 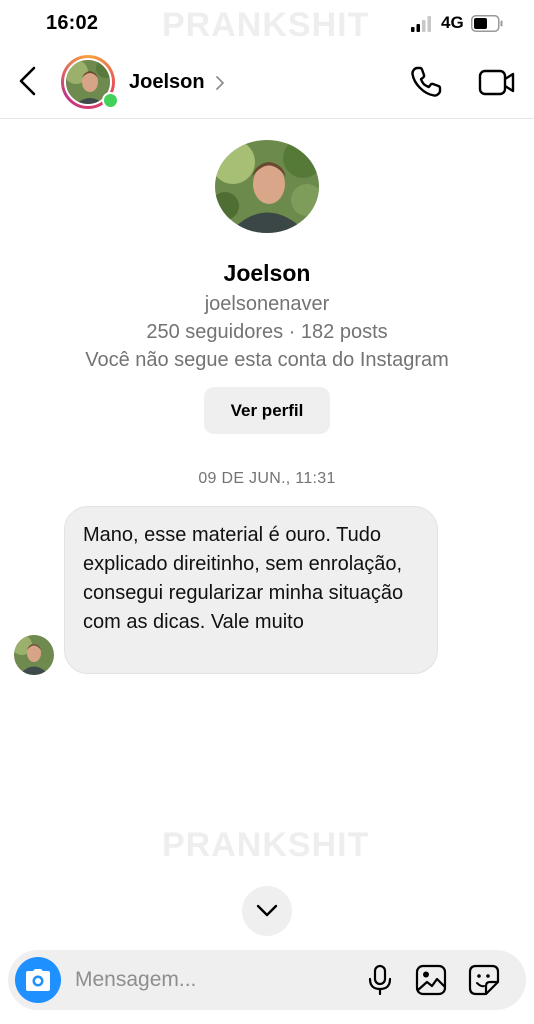 What do you see at coordinates (72, 23) in the screenshot?
I see `status-time: 16:02` at bounding box center [72, 23].